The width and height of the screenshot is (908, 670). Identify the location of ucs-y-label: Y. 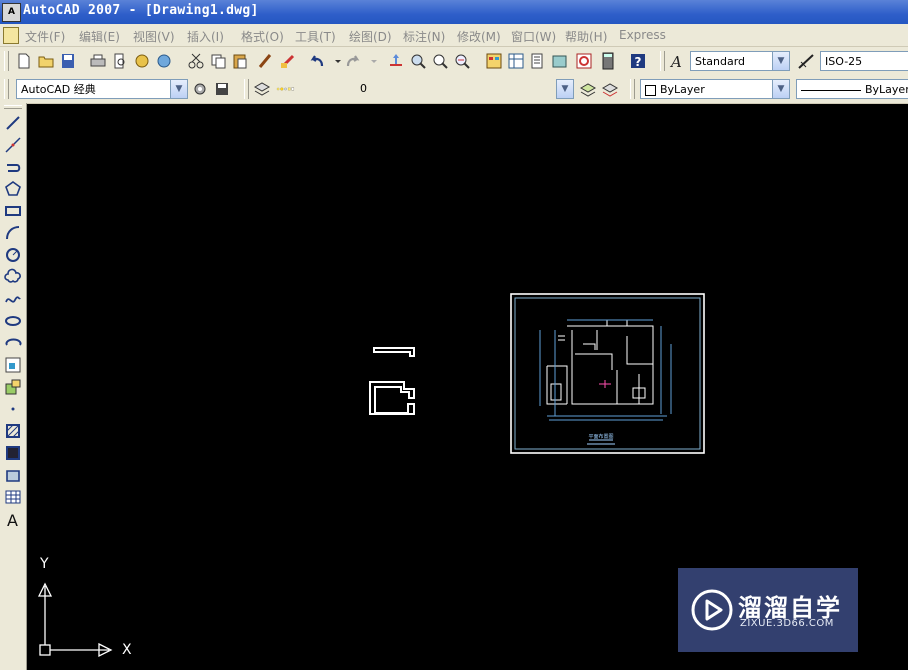
(44, 564).